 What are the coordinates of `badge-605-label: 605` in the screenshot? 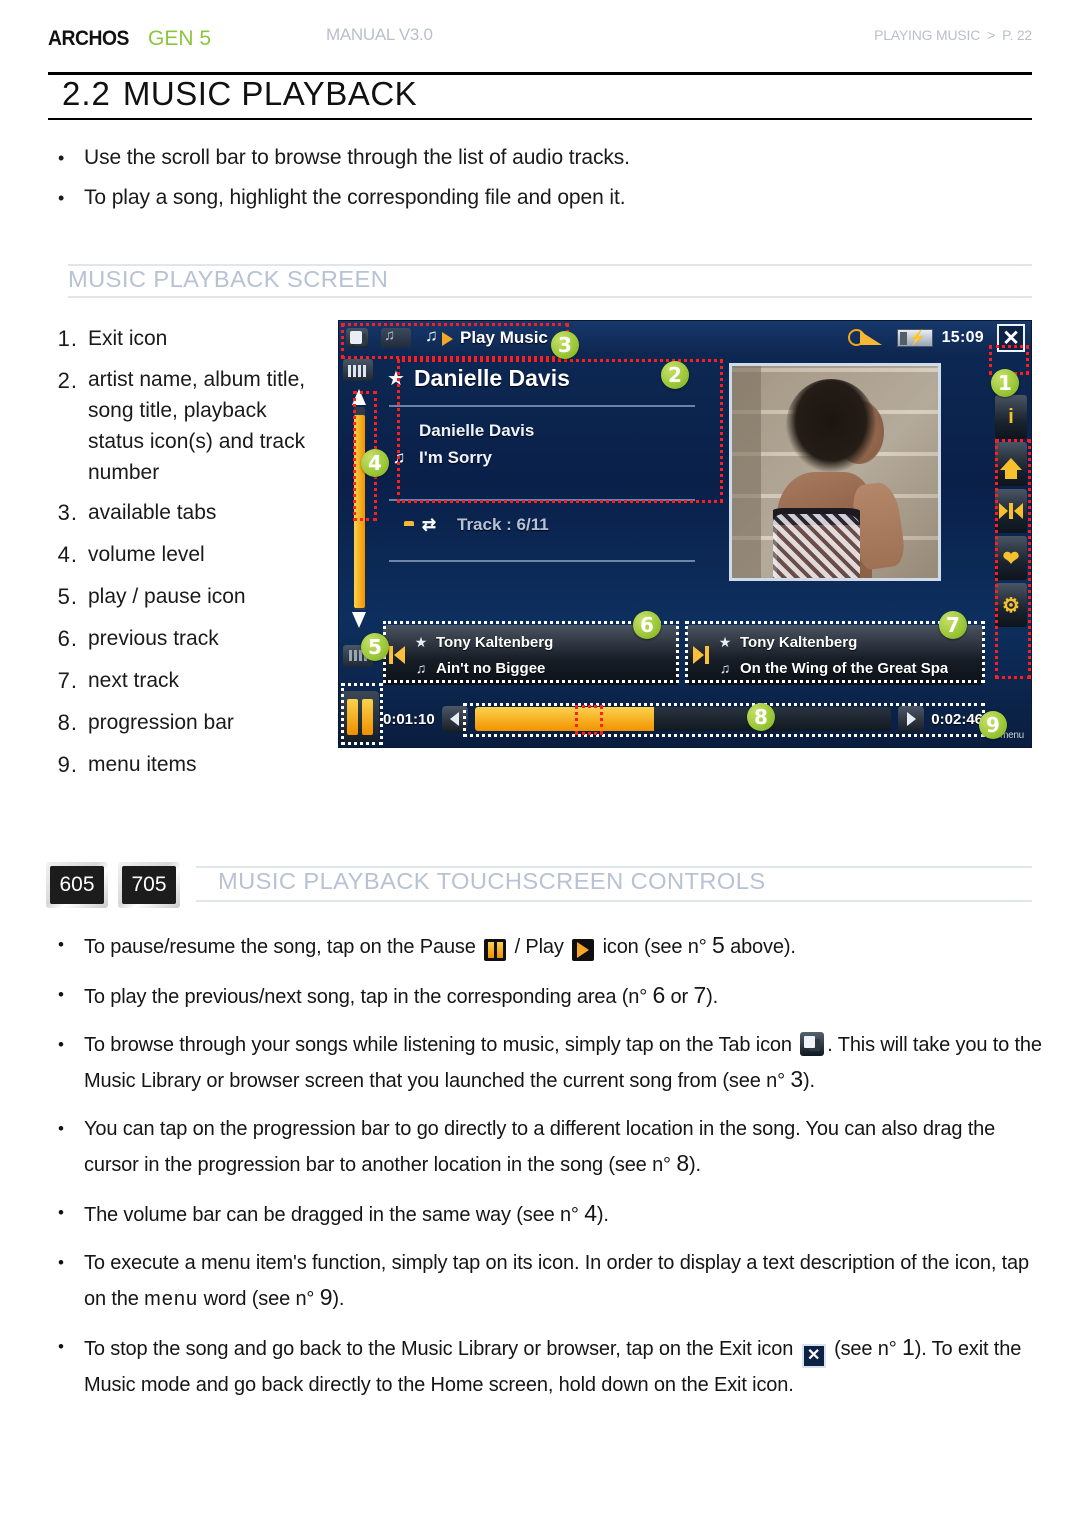 It's located at (77, 885).